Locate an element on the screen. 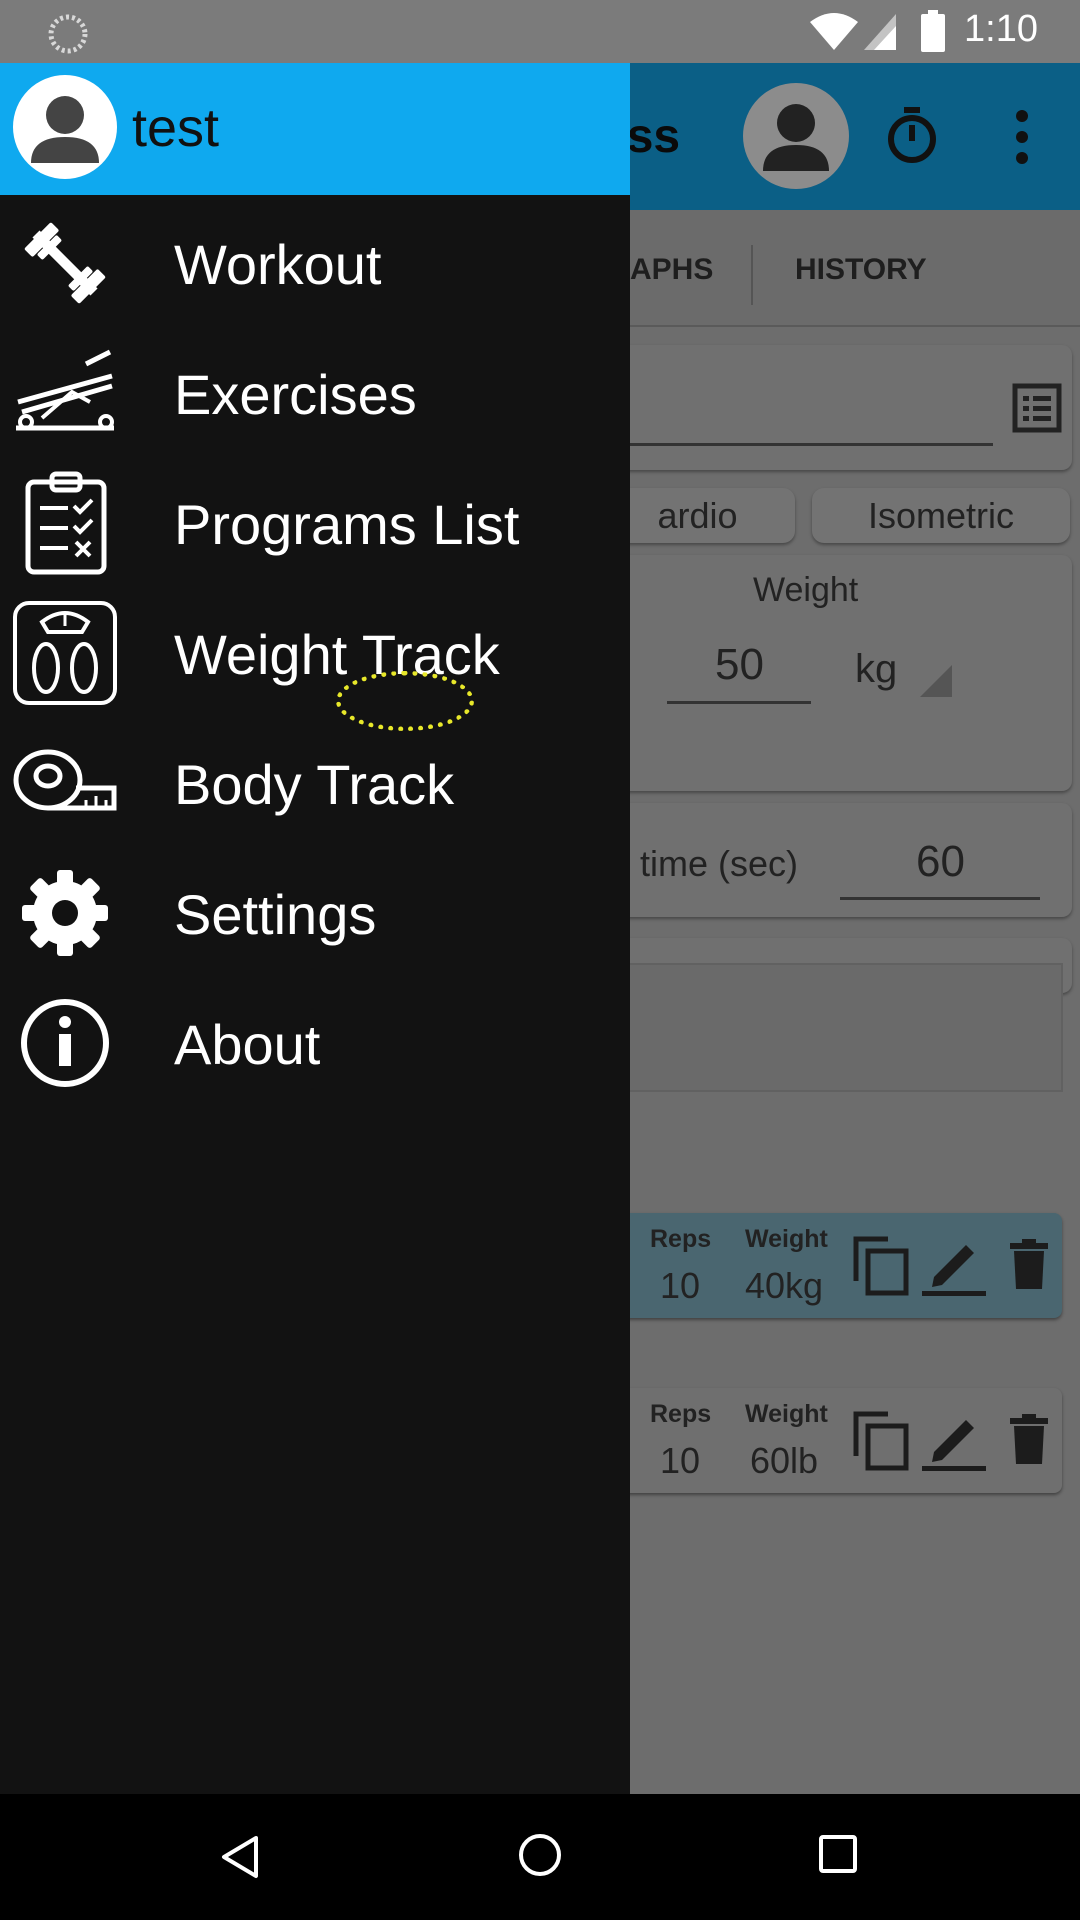 Image resolution: width=1080 pixels, height=1920 pixels. rest-time-underline is located at coordinates (940, 898).